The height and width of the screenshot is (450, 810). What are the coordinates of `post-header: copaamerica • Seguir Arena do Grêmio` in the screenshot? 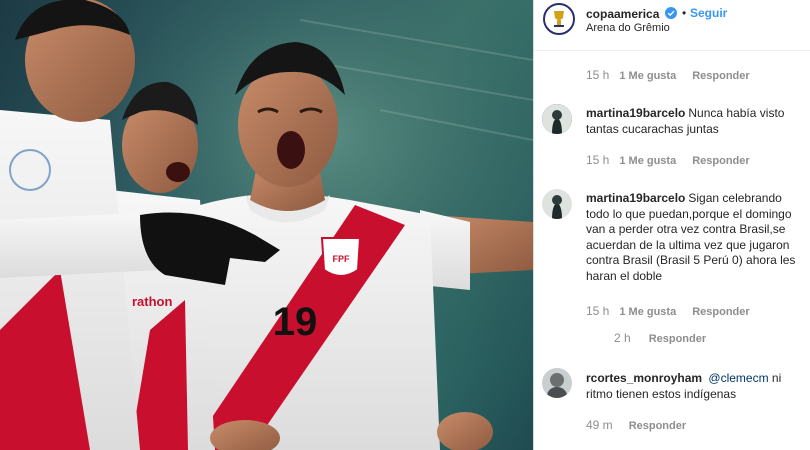 It's located at (672, 25).